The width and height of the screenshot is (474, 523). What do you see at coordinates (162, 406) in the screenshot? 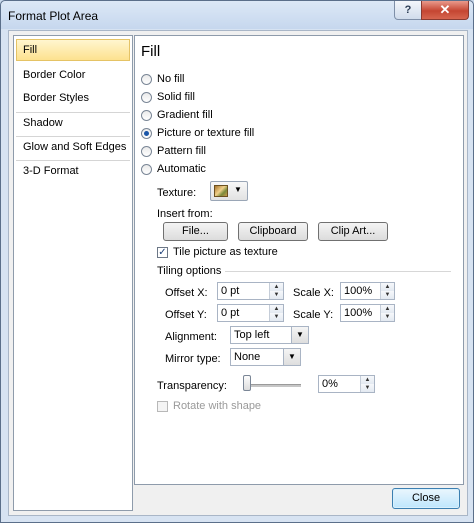
I see `rotate-checkbox` at bounding box center [162, 406].